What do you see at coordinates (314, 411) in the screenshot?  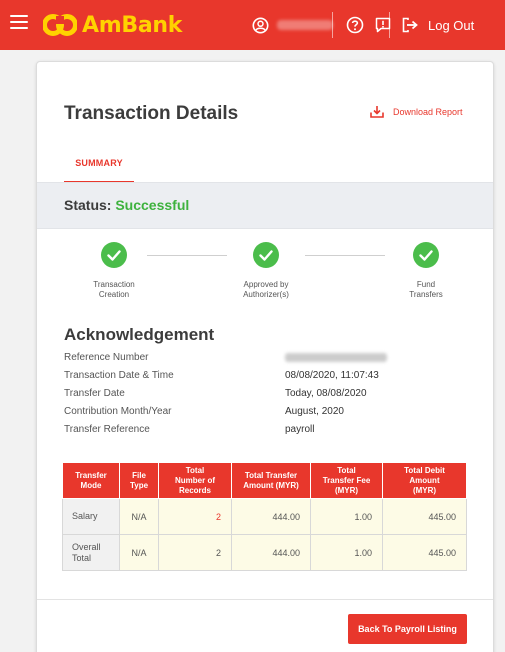 I see `detail-value: August, 2020` at bounding box center [314, 411].